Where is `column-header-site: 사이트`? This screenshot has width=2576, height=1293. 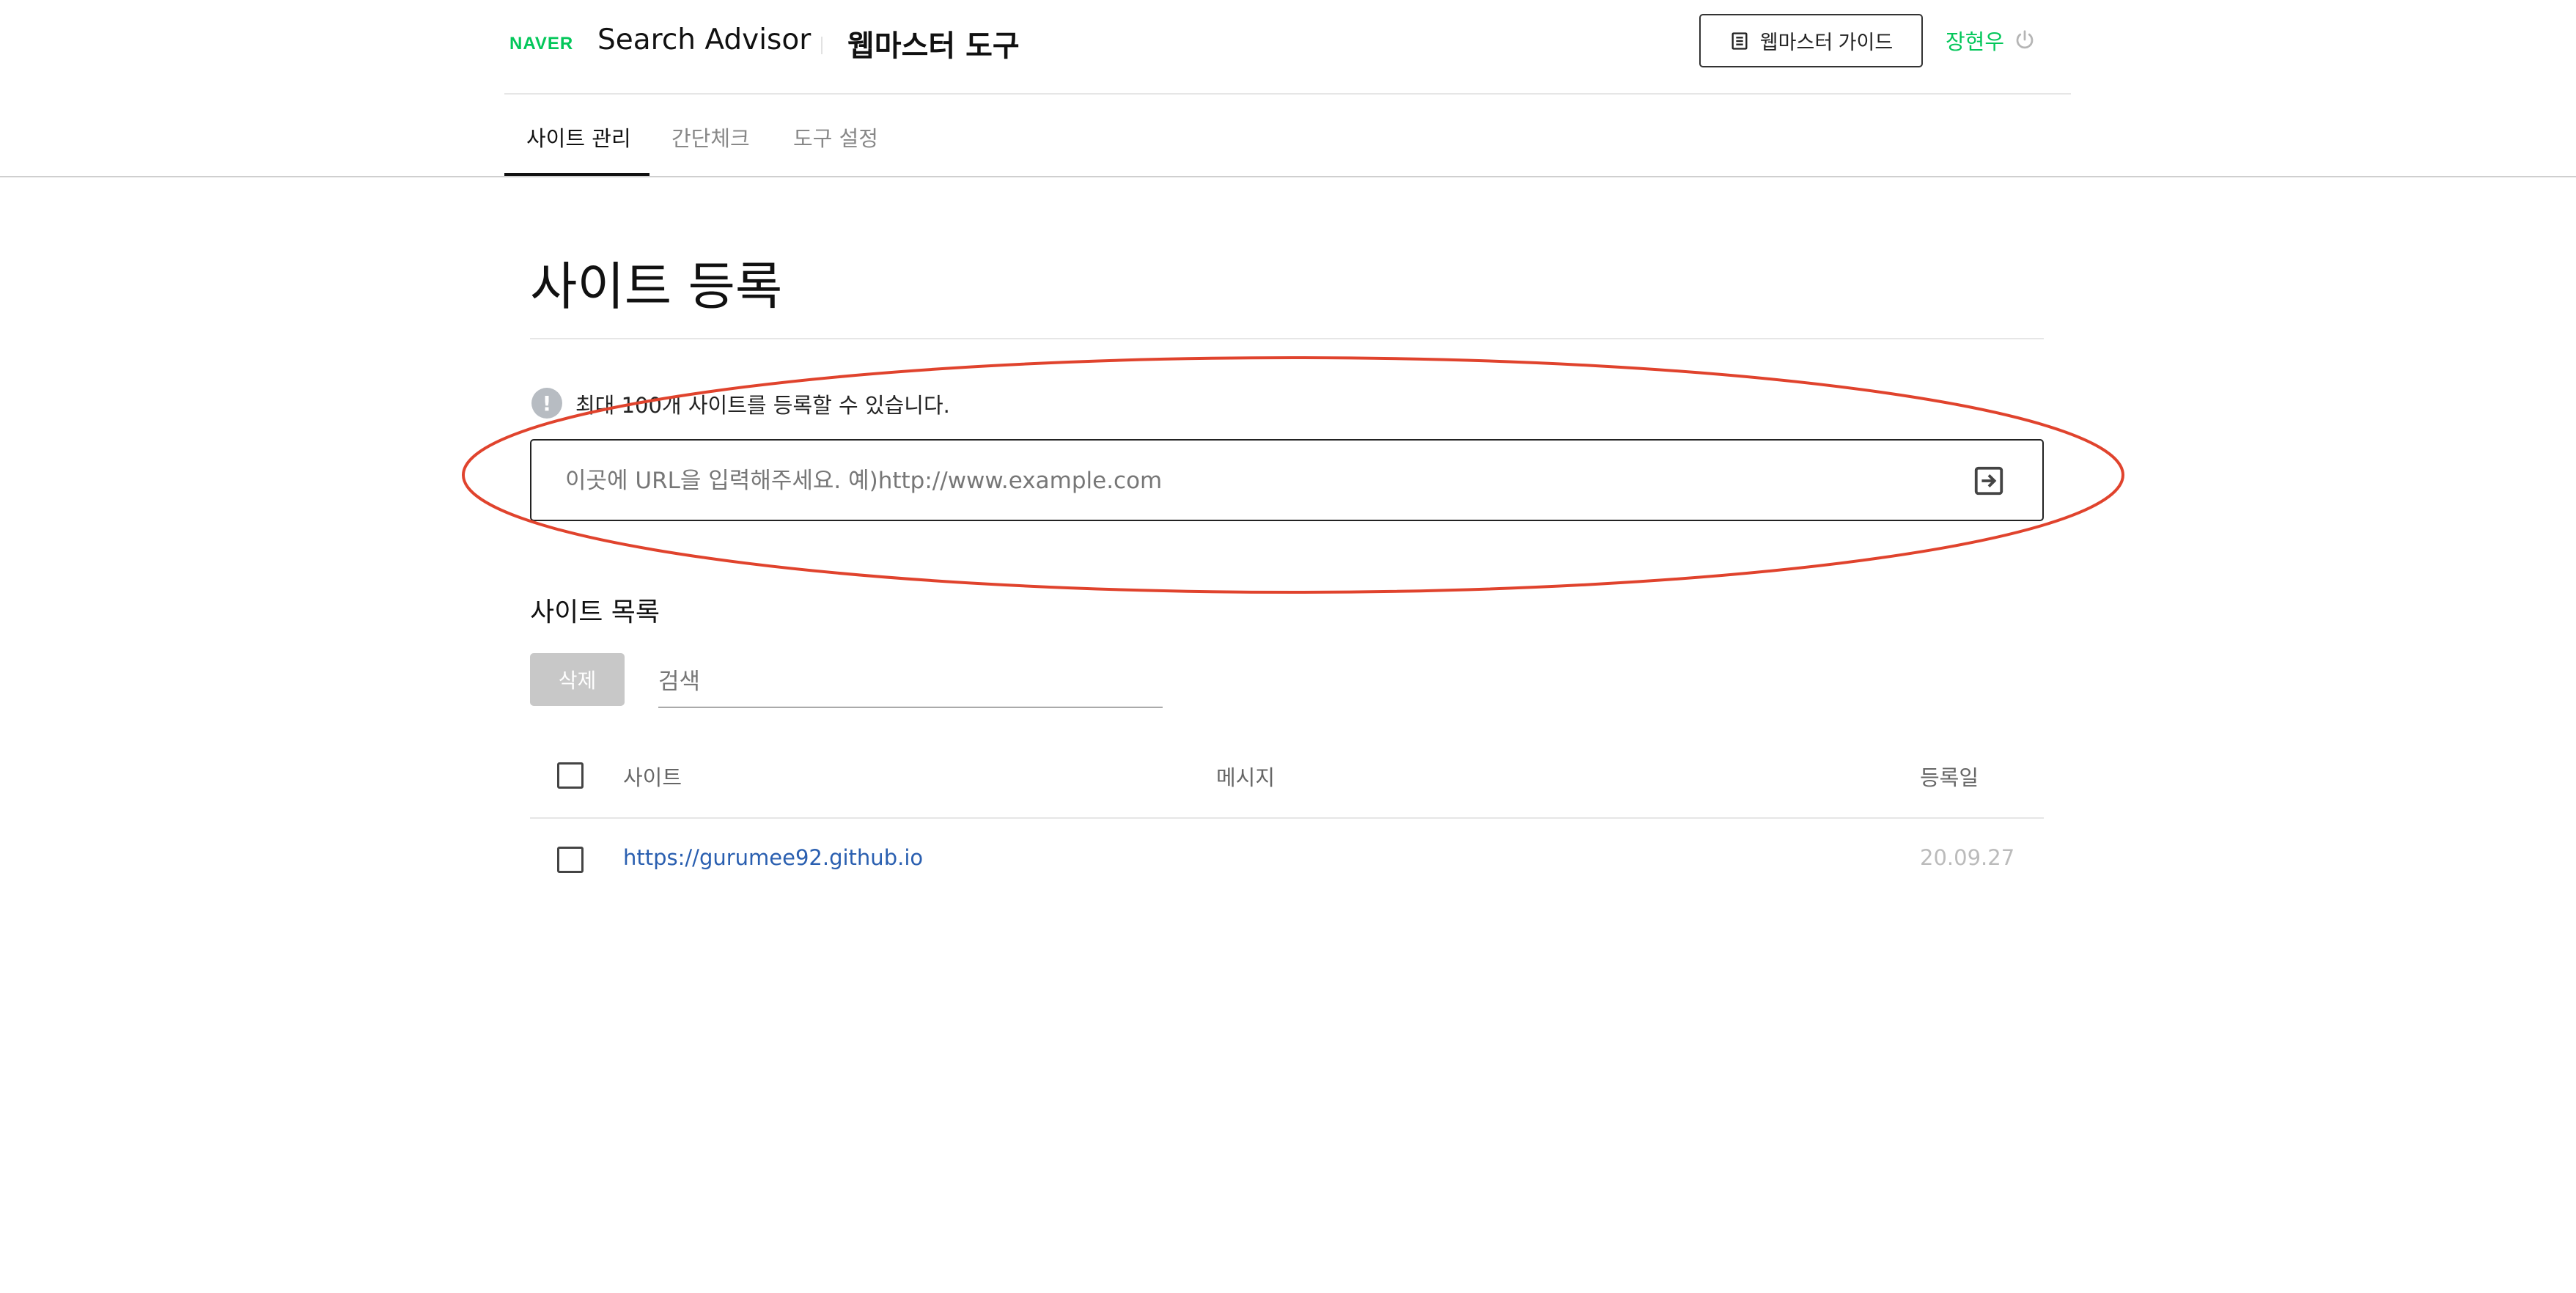 column-header-site: 사이트 is located at coordinates (652, 778).